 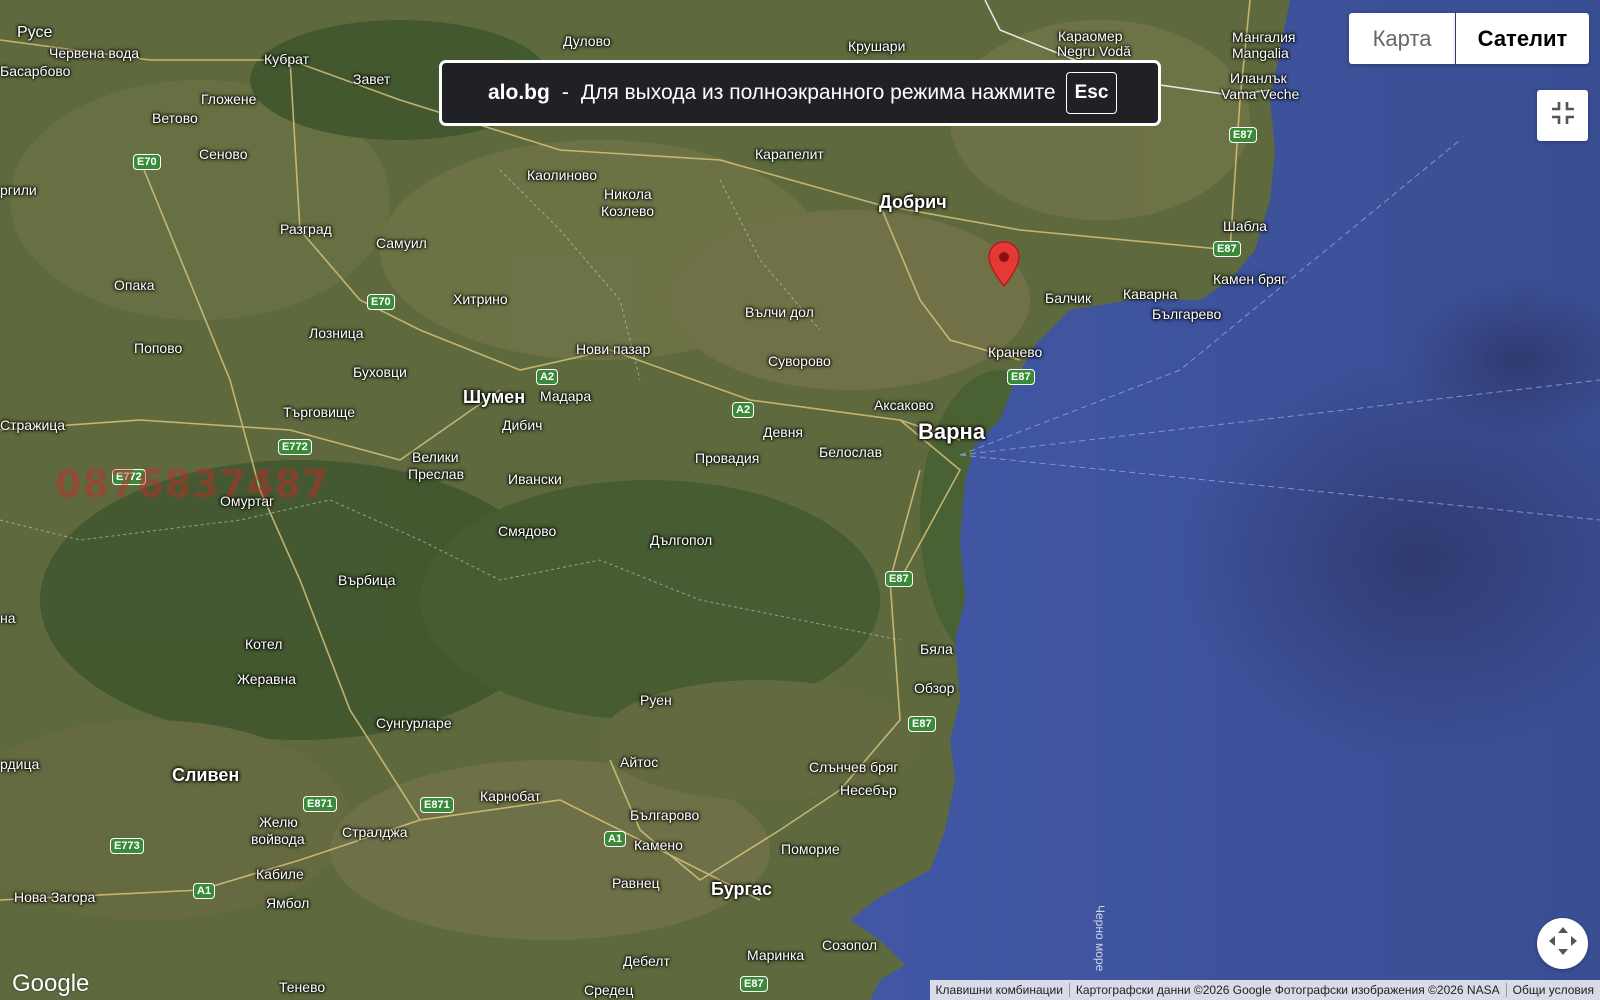 I want to click on exit-fullscreen-icon, so click(x=1563, y=115).